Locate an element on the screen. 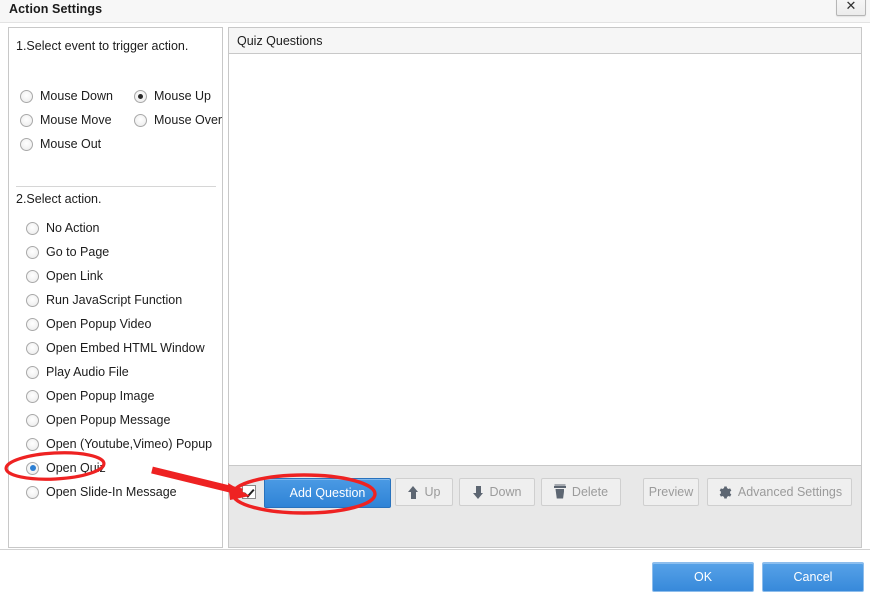 This screenshot has height=607, width=870. cancel-button: Cancel is located at coordinates (813, 577).